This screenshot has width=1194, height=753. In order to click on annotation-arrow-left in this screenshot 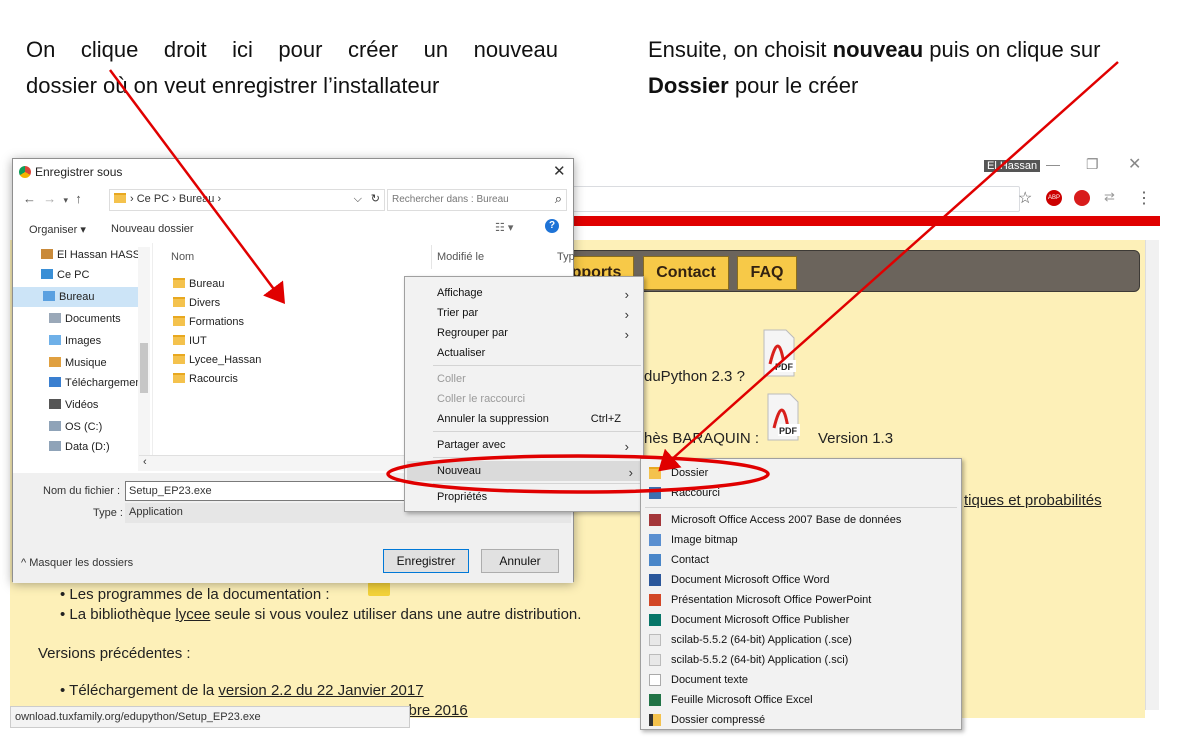, I will do `click(196, 187)`.